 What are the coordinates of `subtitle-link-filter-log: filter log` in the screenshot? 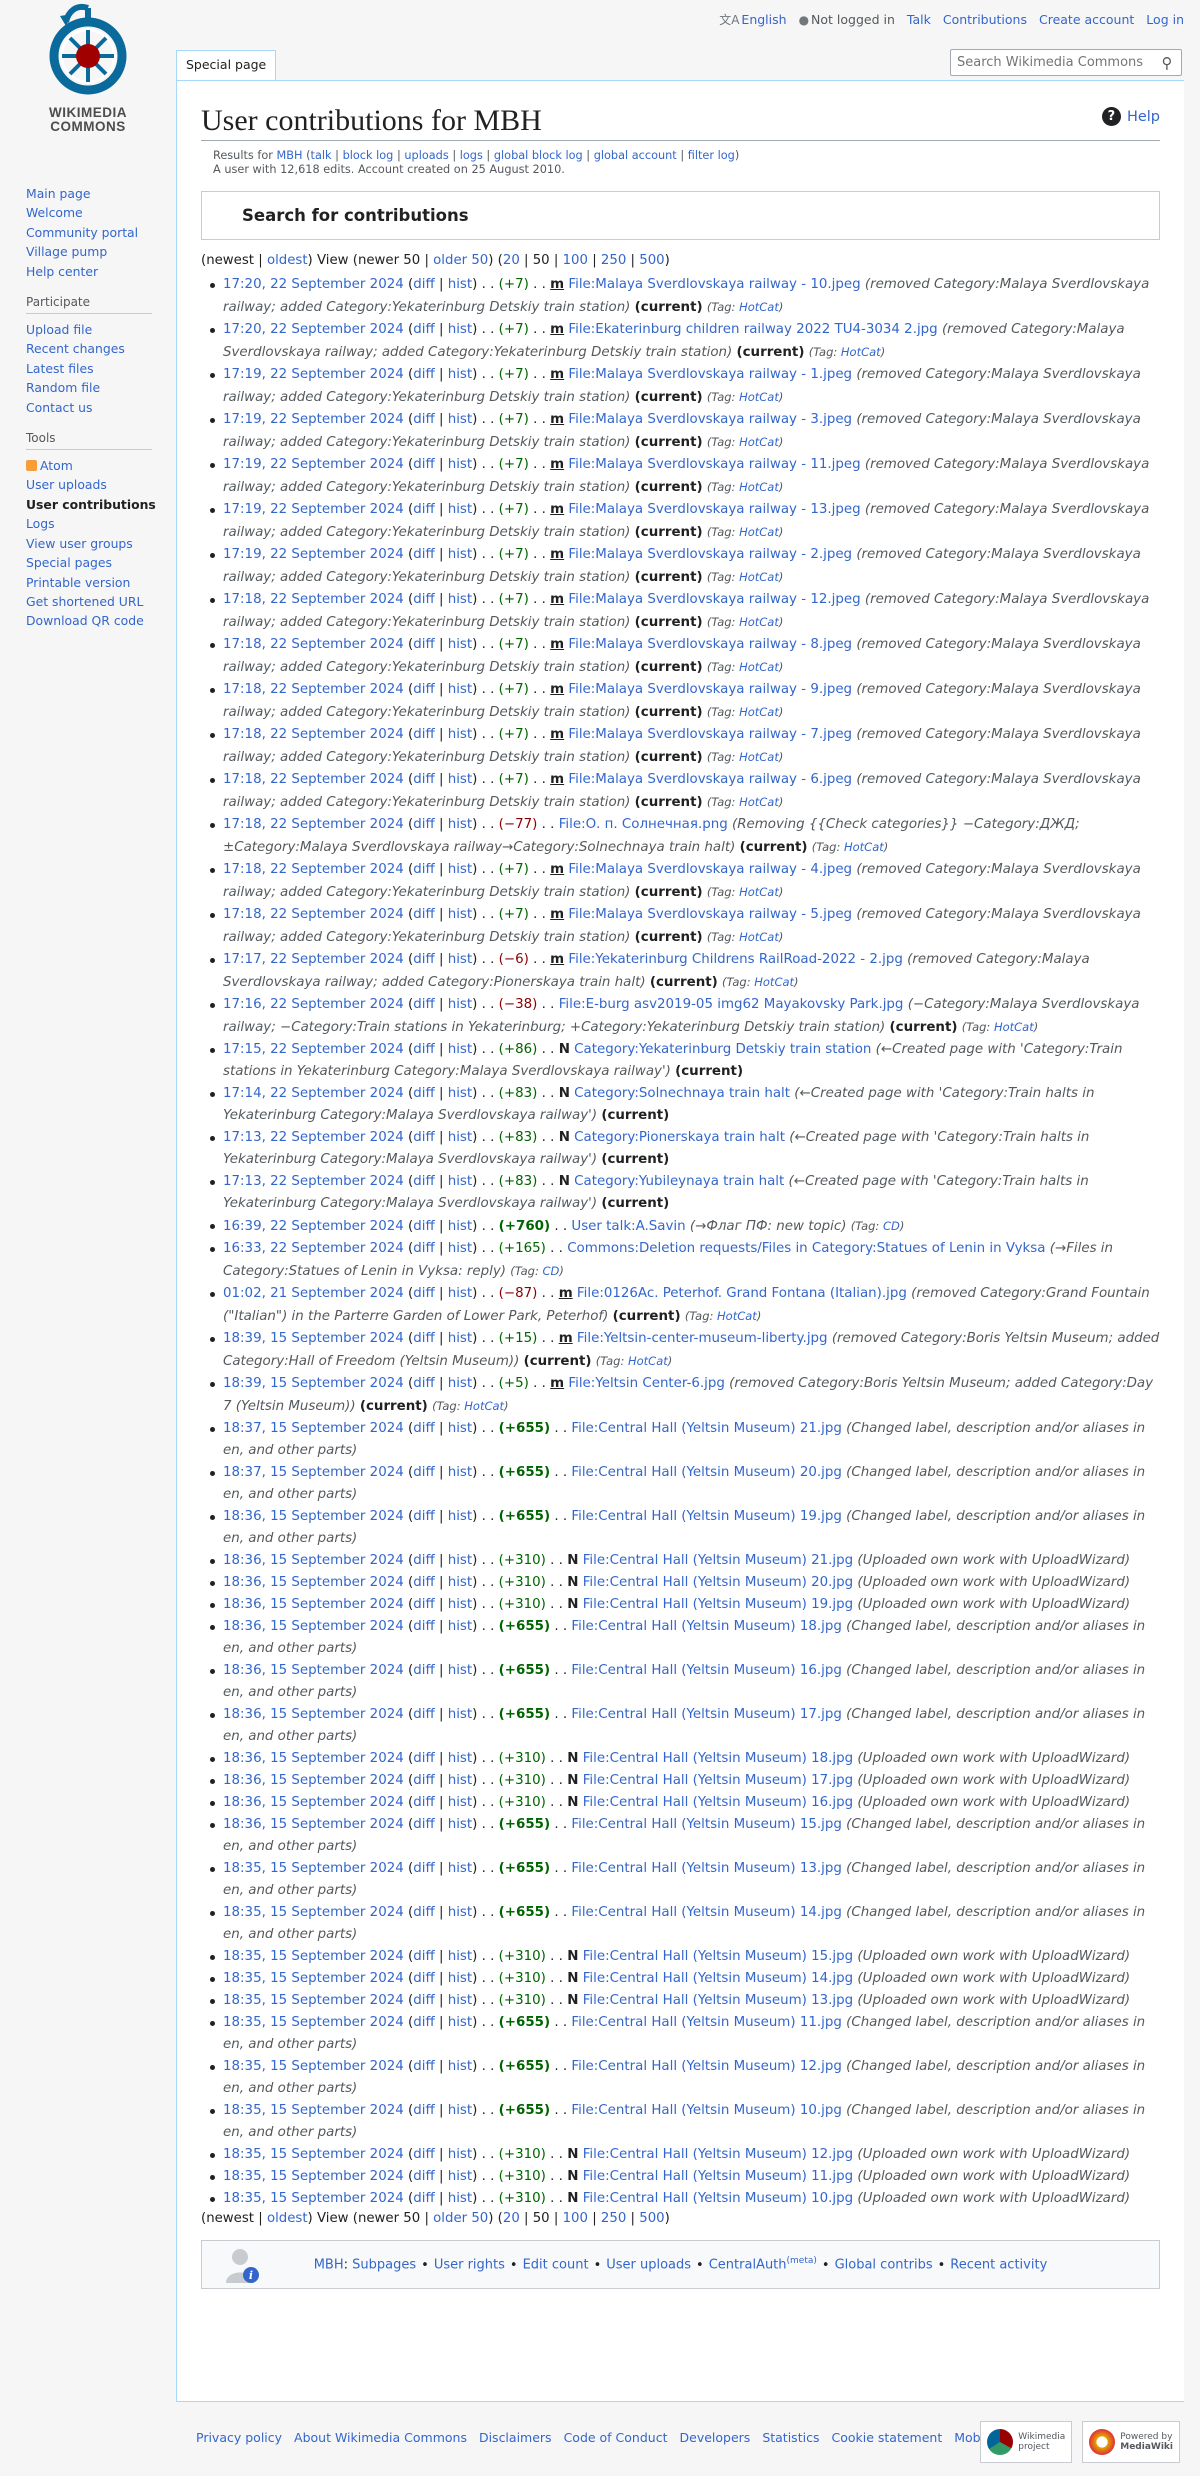 It's located at (711, 155).